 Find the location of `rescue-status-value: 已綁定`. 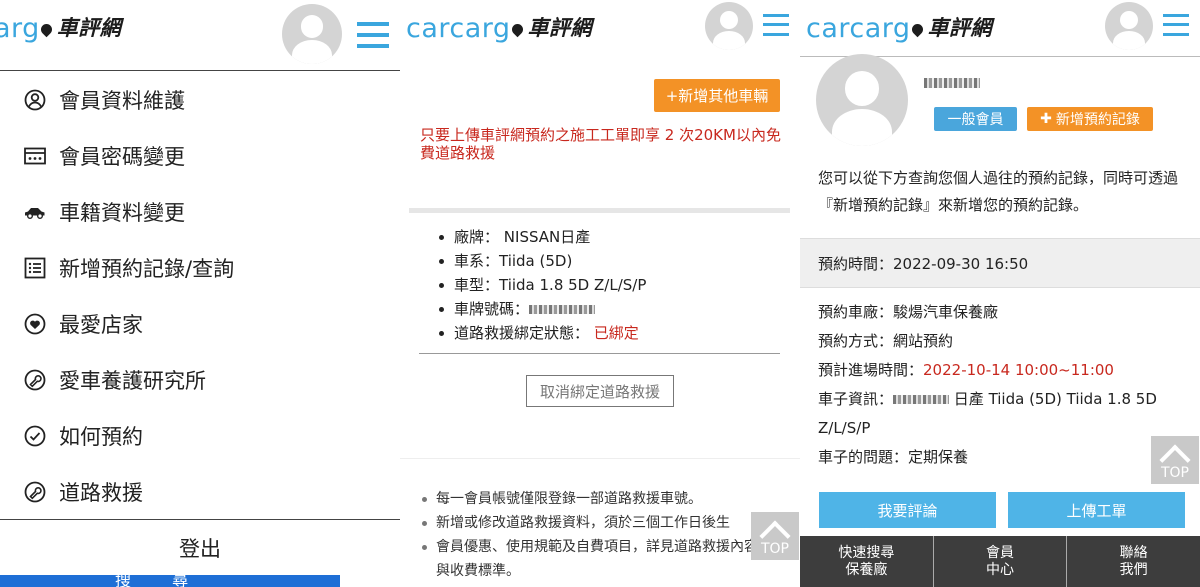

rescue-status-value: 已綁定 is located at coordinates (616, 333).